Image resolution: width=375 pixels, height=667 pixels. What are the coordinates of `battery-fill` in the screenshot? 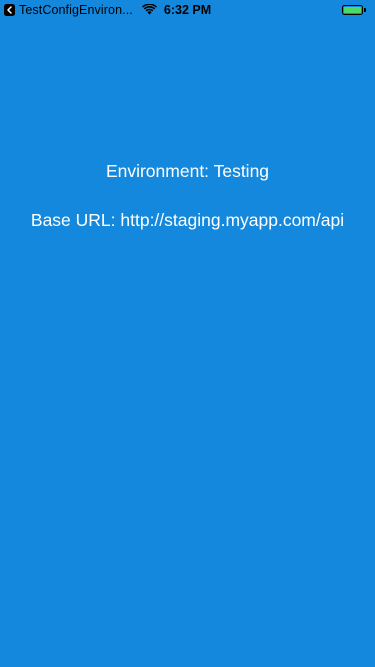 It's located at (352, 10).